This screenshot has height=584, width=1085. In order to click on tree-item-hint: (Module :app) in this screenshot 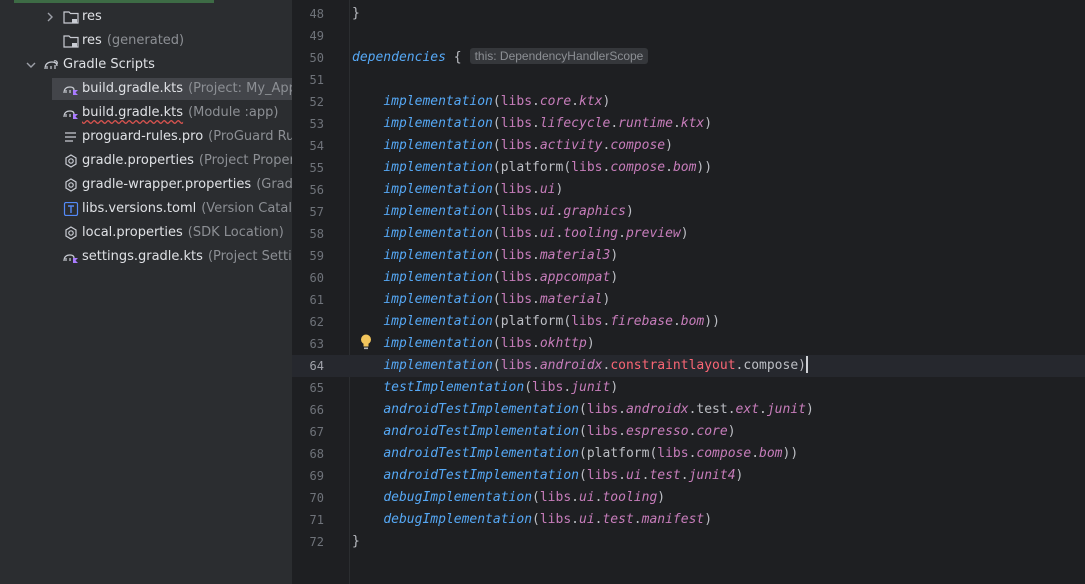, I will do `click(233, 112)`.